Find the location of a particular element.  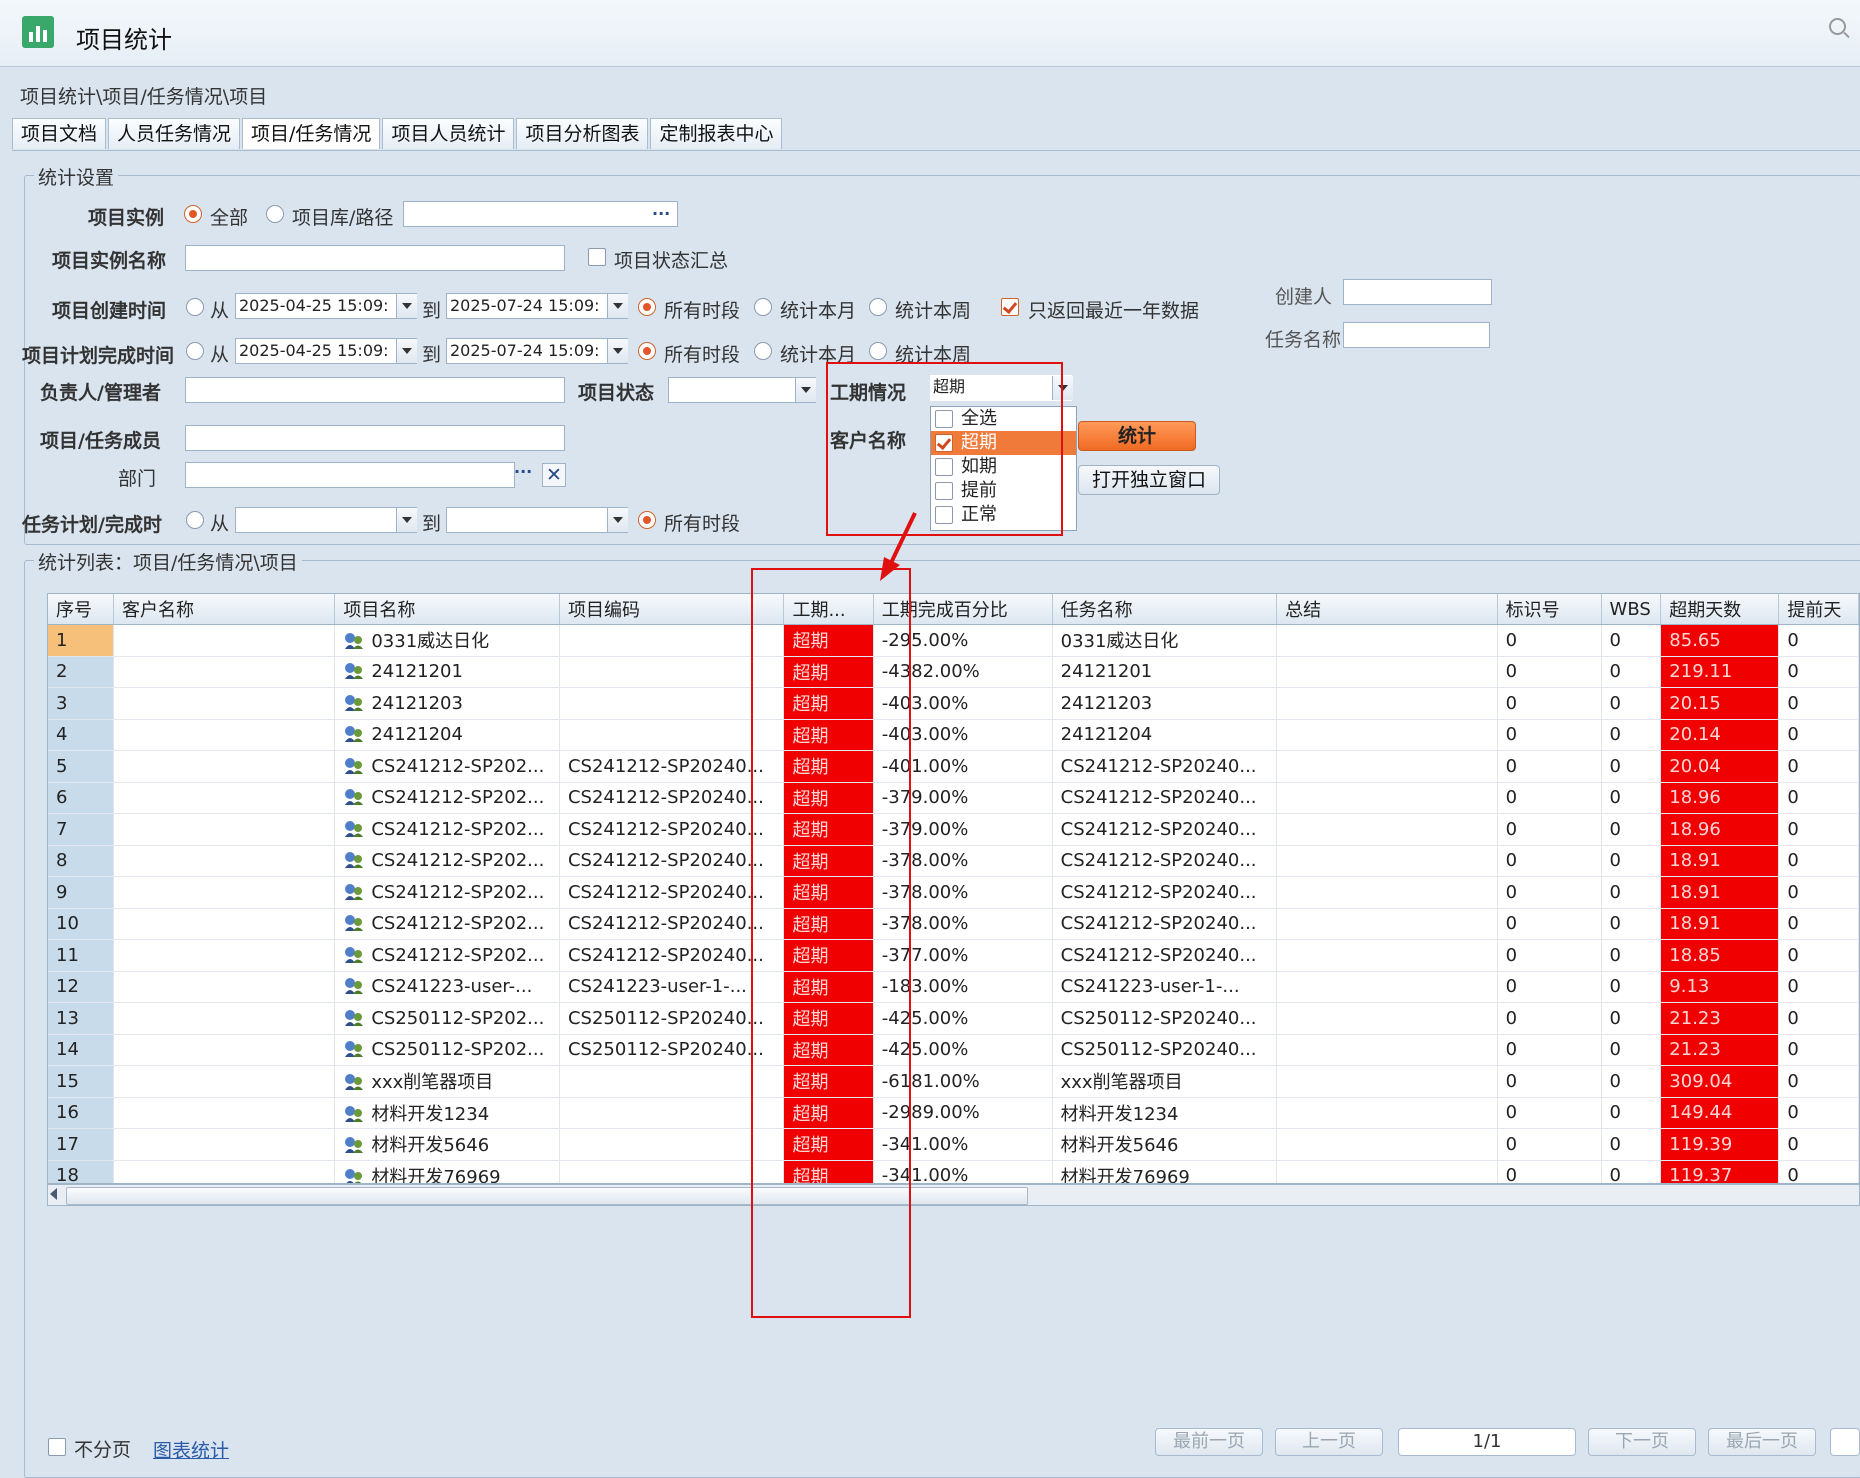

first-page-button: 最前一页 is located at coordinates (1209, 1442).